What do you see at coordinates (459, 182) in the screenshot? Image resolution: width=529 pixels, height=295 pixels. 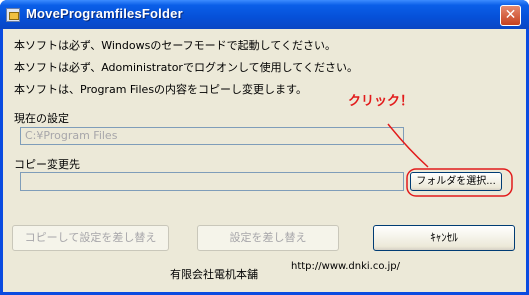 I see `annotation-highlight` at bounding box center [459, 182].